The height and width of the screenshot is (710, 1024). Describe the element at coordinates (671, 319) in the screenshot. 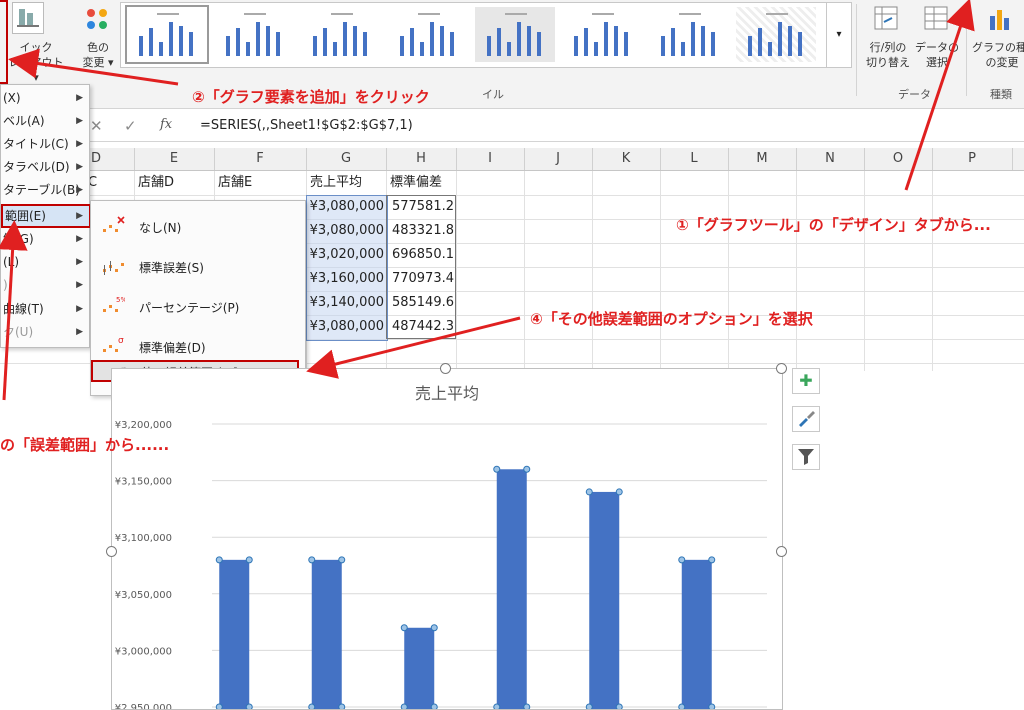

I see `annotation-step4: ④「その他誤差範囲のオプション」を選択` at that location.